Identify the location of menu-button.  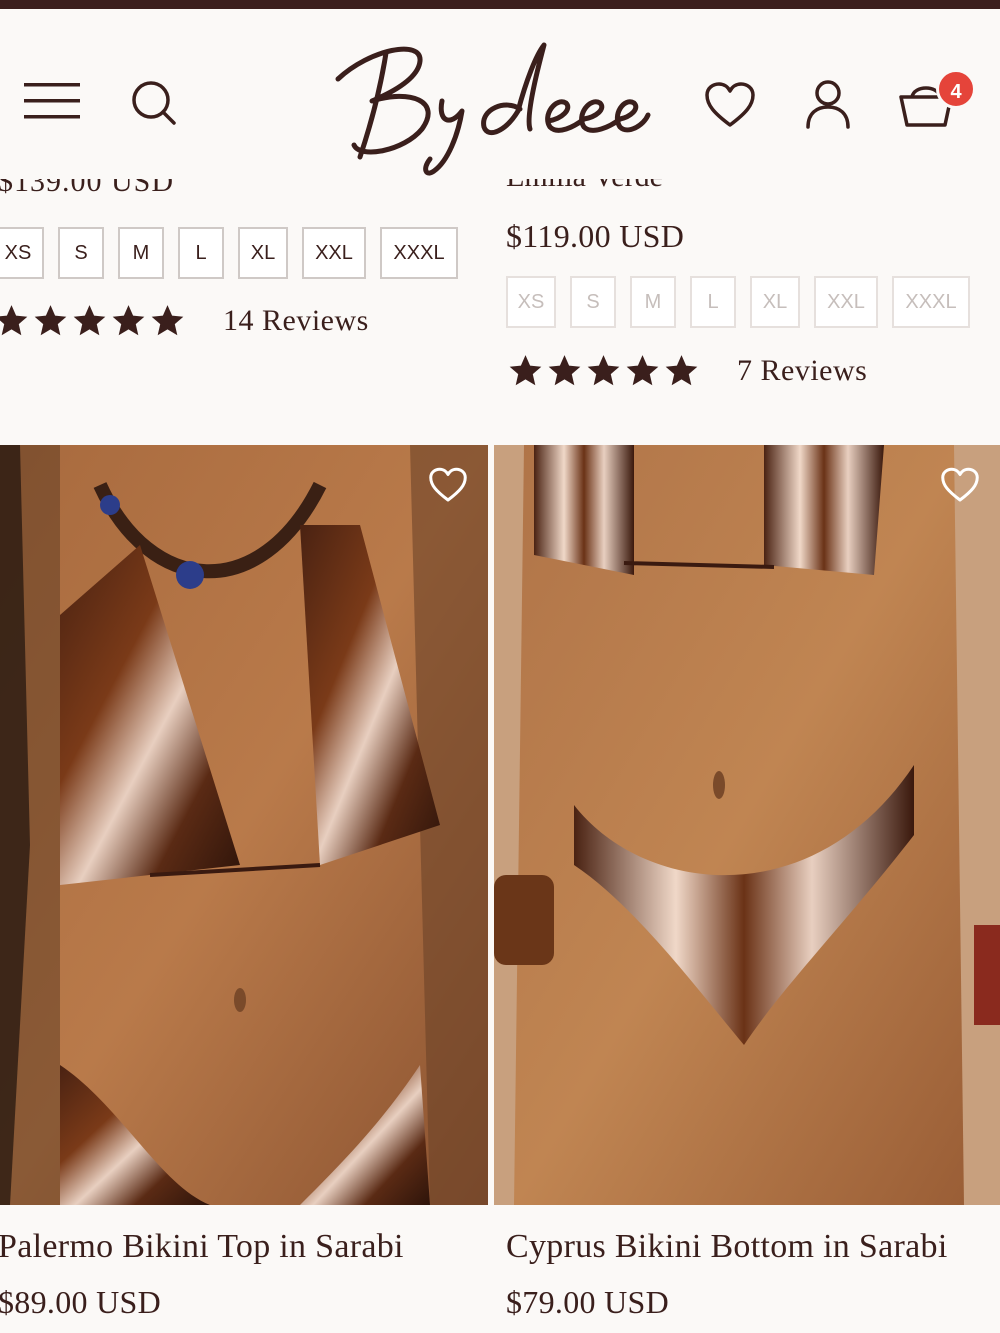
(53, 101).